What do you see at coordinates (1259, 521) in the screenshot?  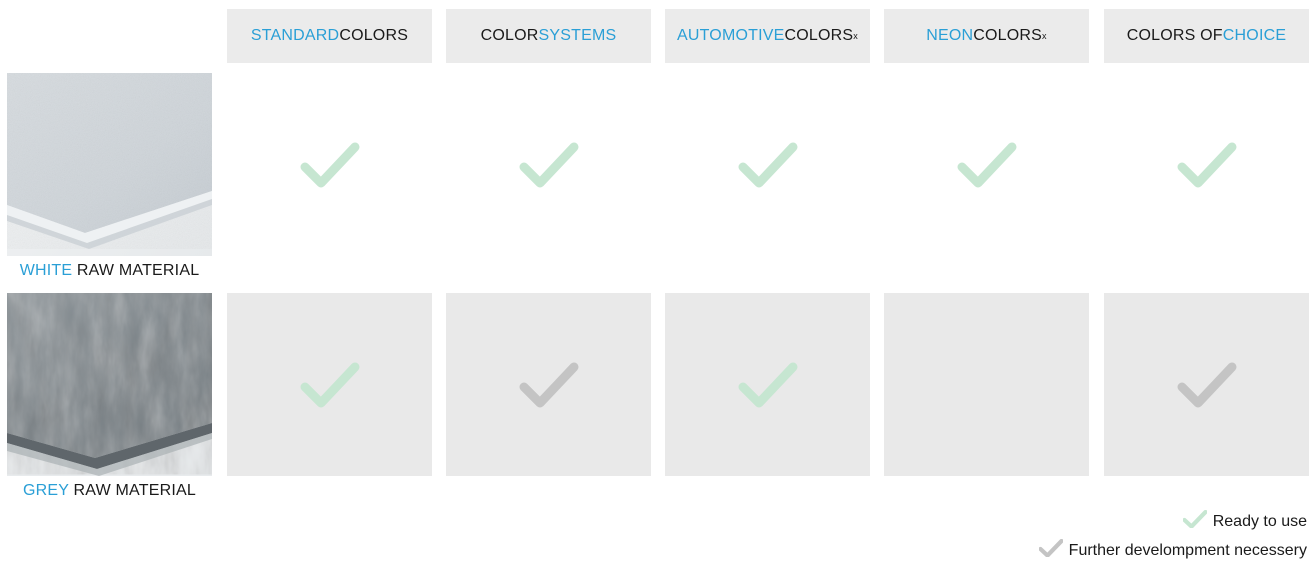 I see `legend-ready-label: Ready to use` at bounding box center [1259, 521].